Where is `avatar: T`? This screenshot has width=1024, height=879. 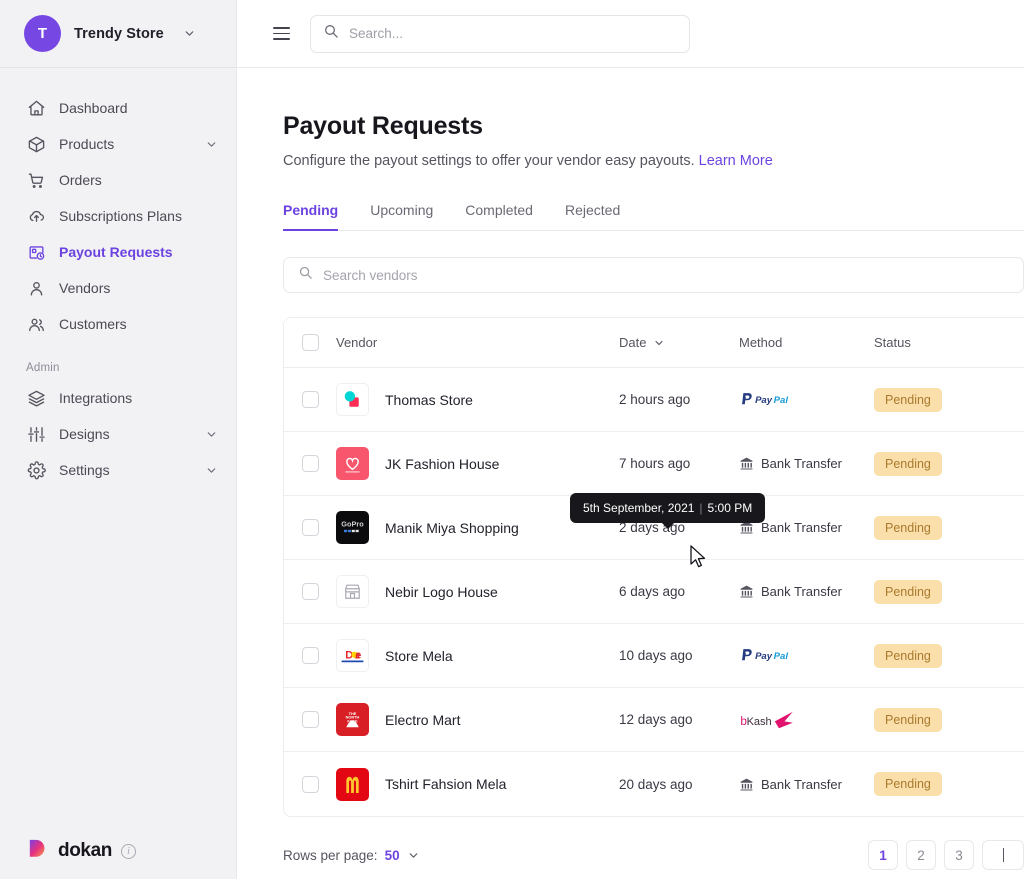
avatar: T is located at coordinates (42, 33).